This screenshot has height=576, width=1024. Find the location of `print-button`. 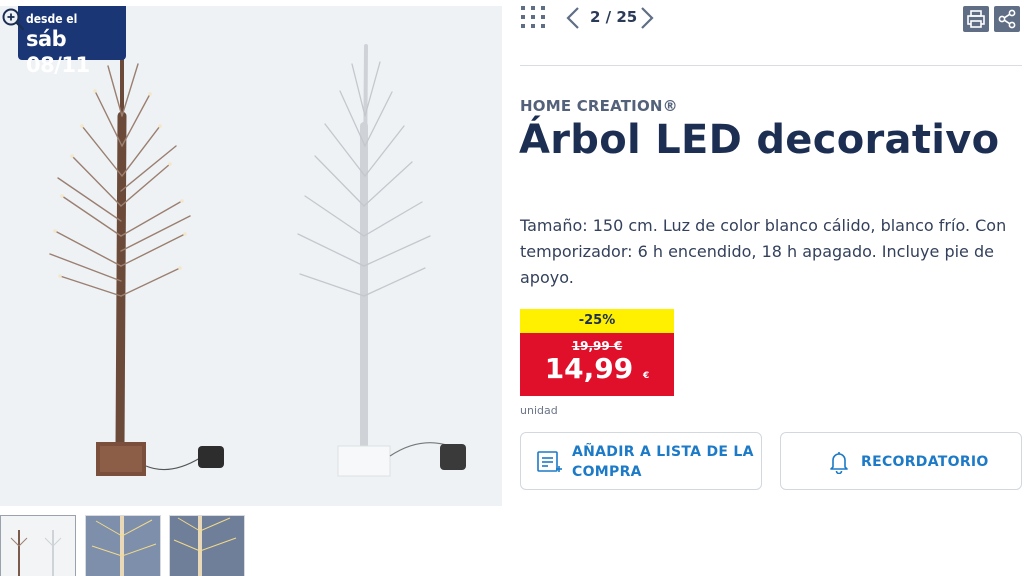

print-button is located at coordinates (976, 19).